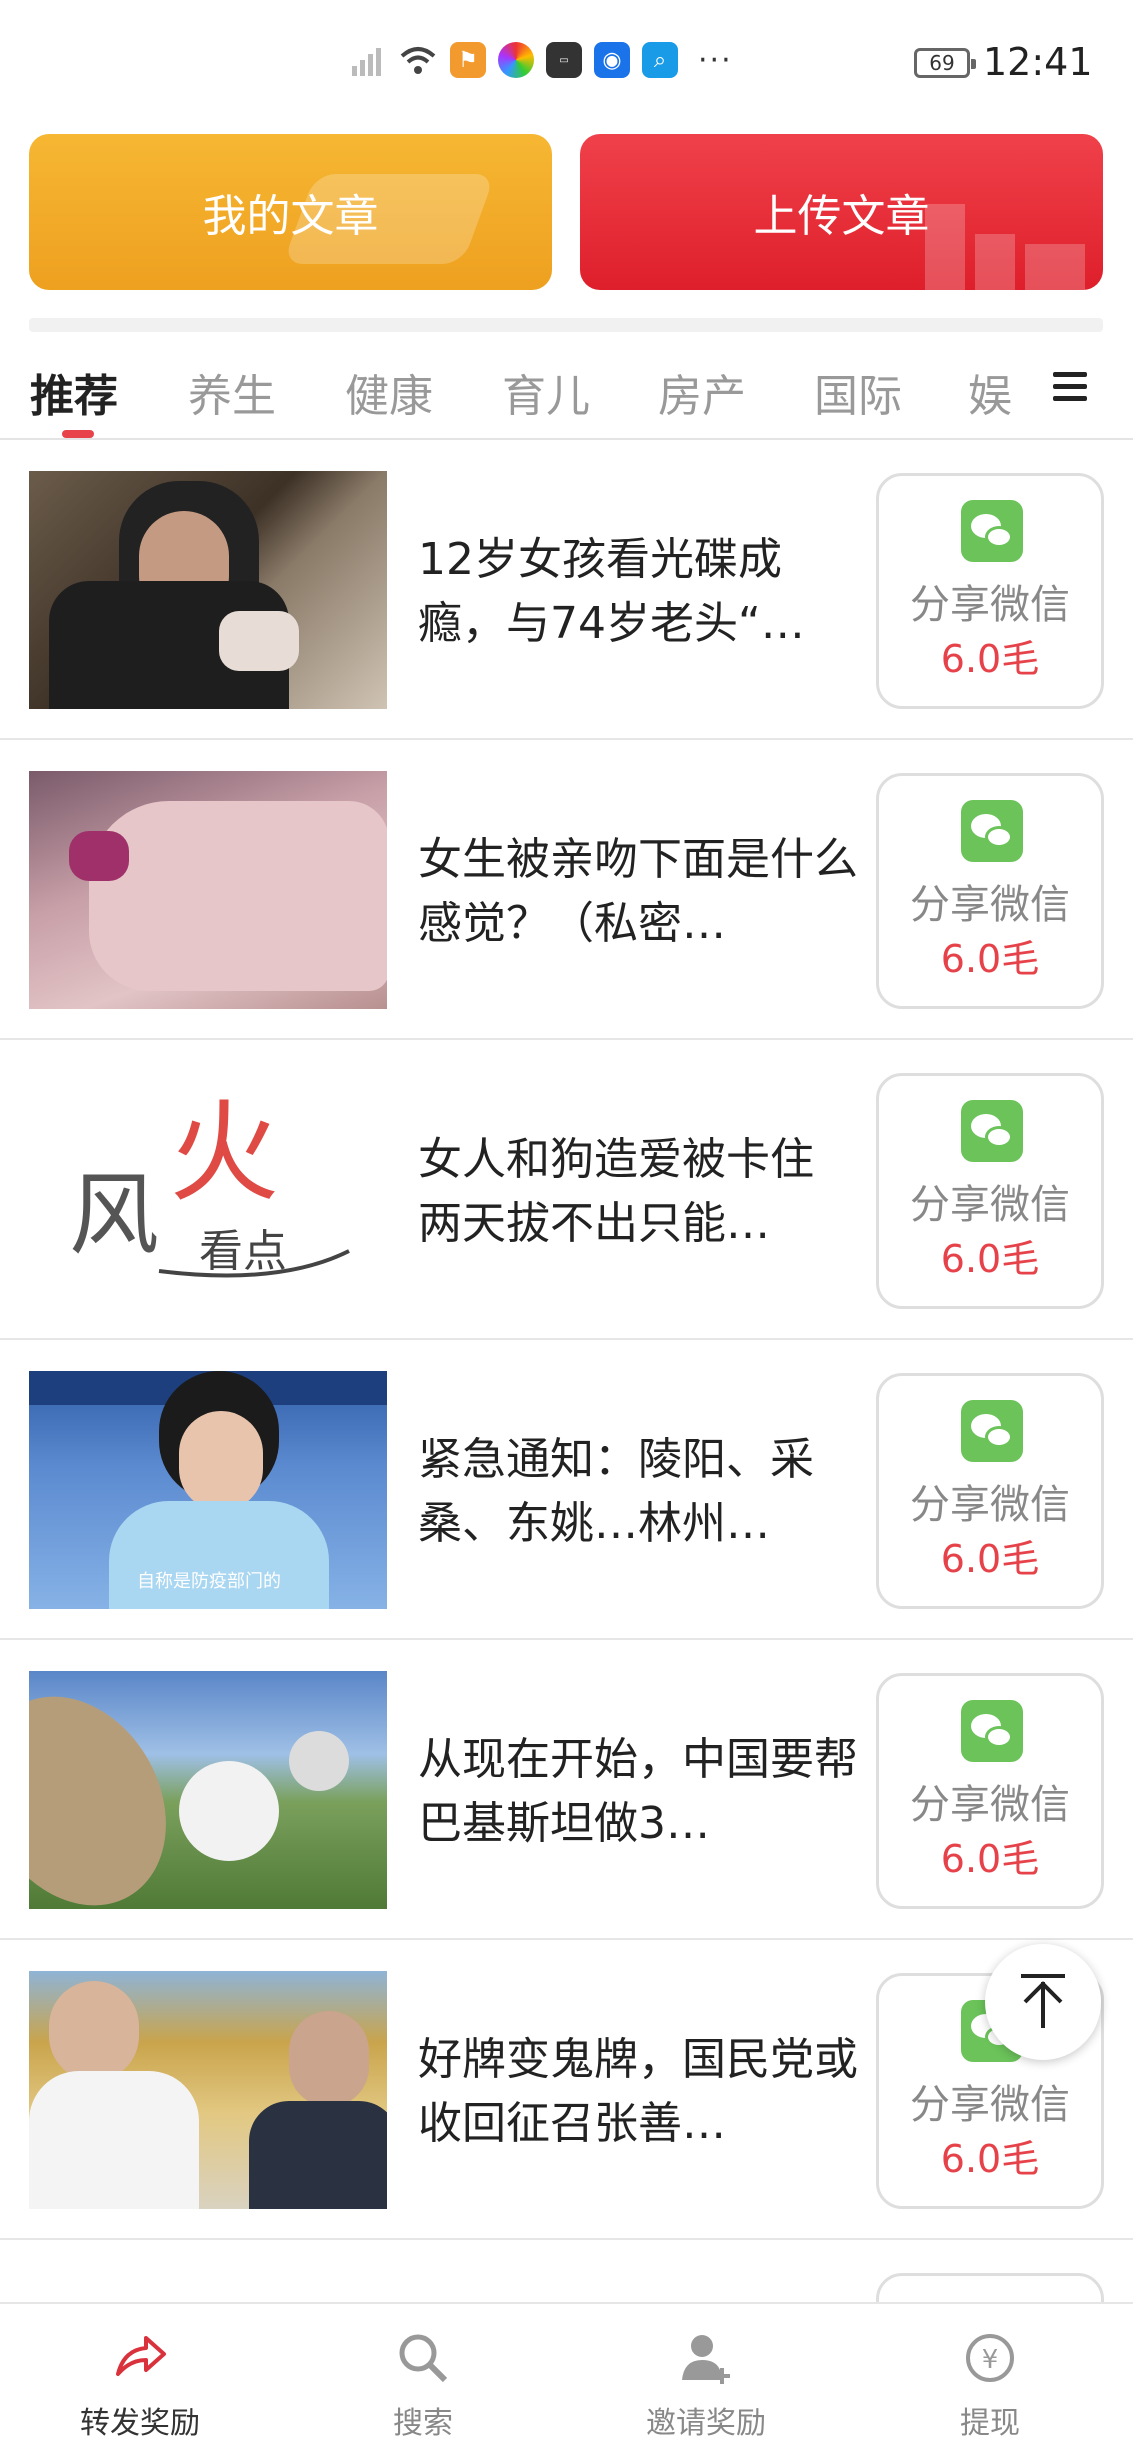 Image resolution: width=1133 pixels, height=2453 pixels. I want to click on bulb-app-icon: ◉, so click(612, 60).